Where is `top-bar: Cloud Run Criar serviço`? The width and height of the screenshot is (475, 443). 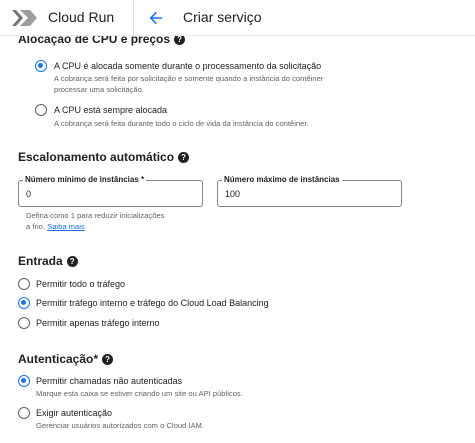 top-bar: Cloud Run Criar serviço is located at coordinates (237, 18).